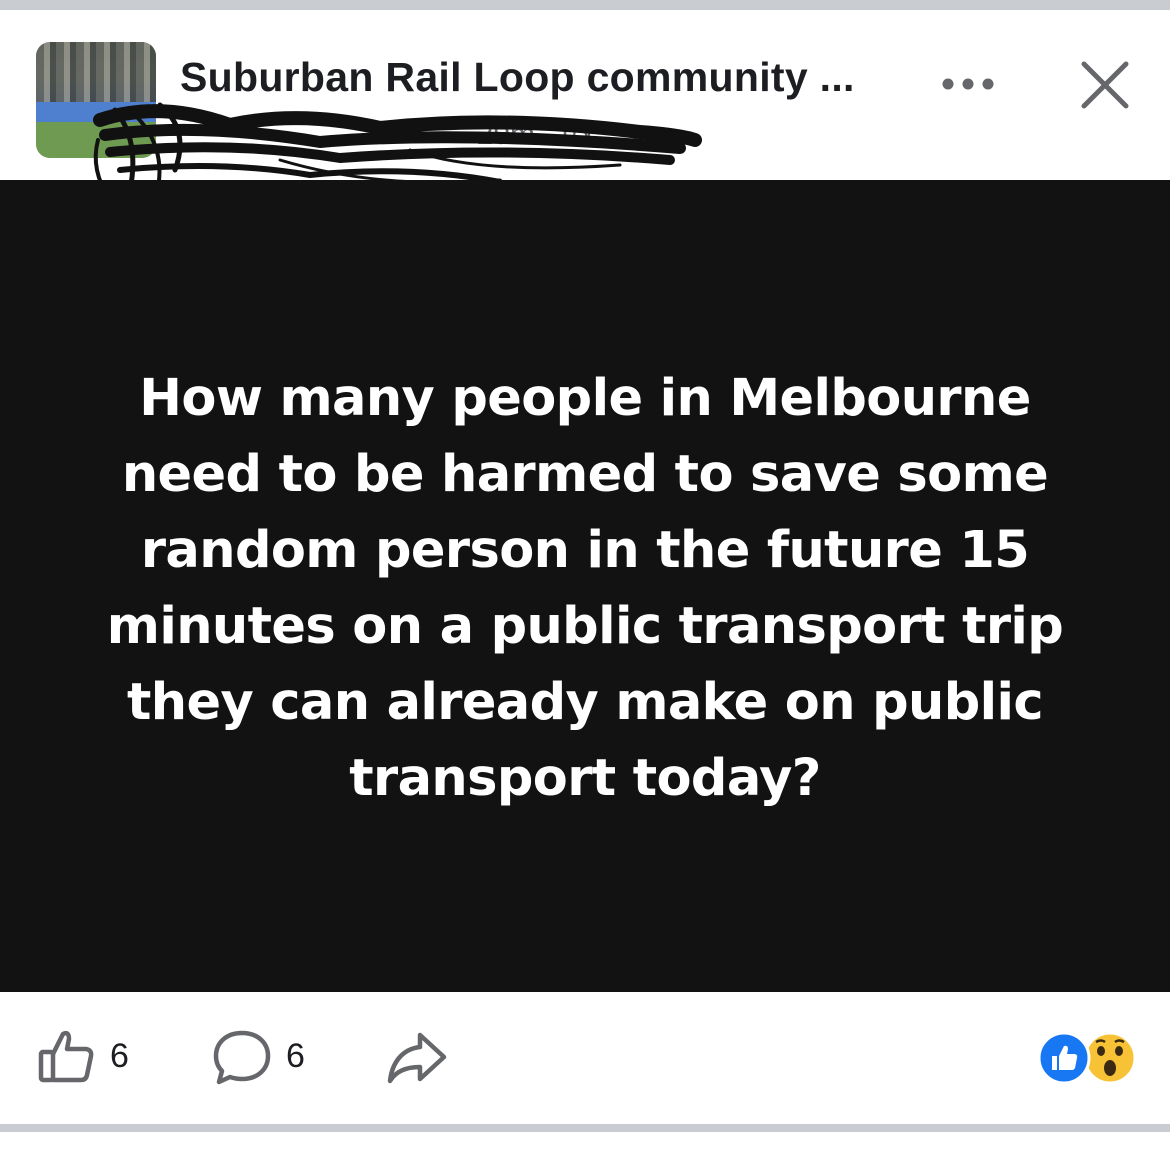 Image resolution: width=1170 pixels, height=1158 pixels. I want to click on like-button: 6, so click(82, 1056).